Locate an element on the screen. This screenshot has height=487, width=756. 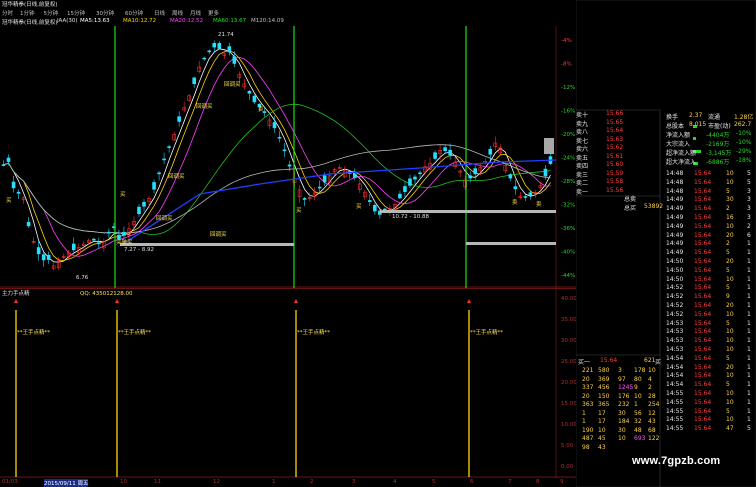
flow-float-value: 1.28亿 is located at coordinates (744, 117).